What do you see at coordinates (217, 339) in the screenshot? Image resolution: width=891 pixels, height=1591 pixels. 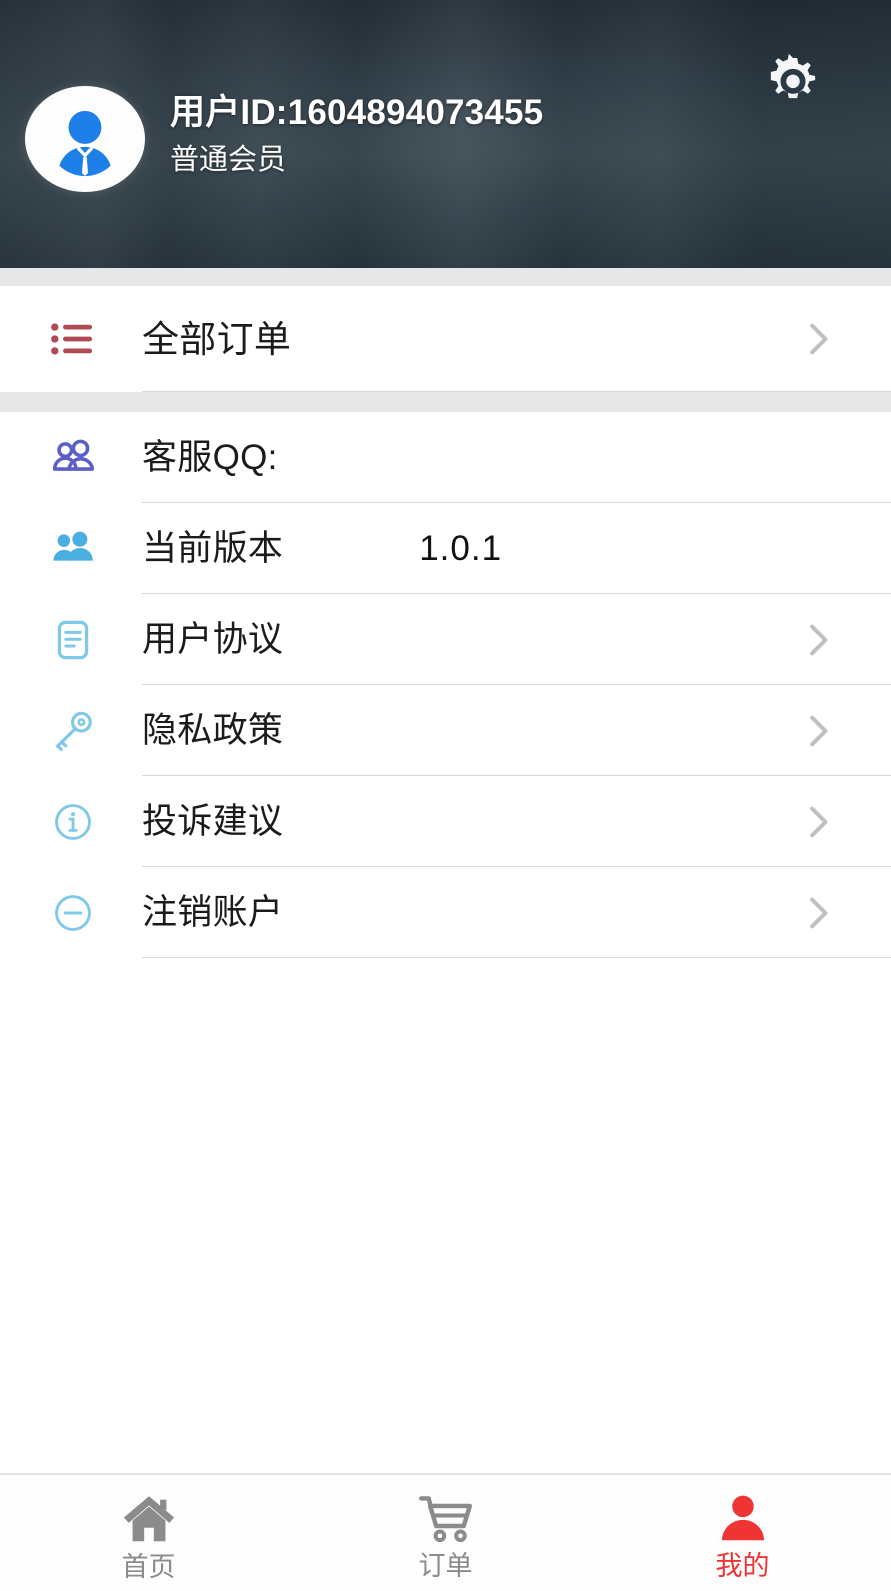 I see `menu-item-label: 全部订单` at bounding box center [217, 339].